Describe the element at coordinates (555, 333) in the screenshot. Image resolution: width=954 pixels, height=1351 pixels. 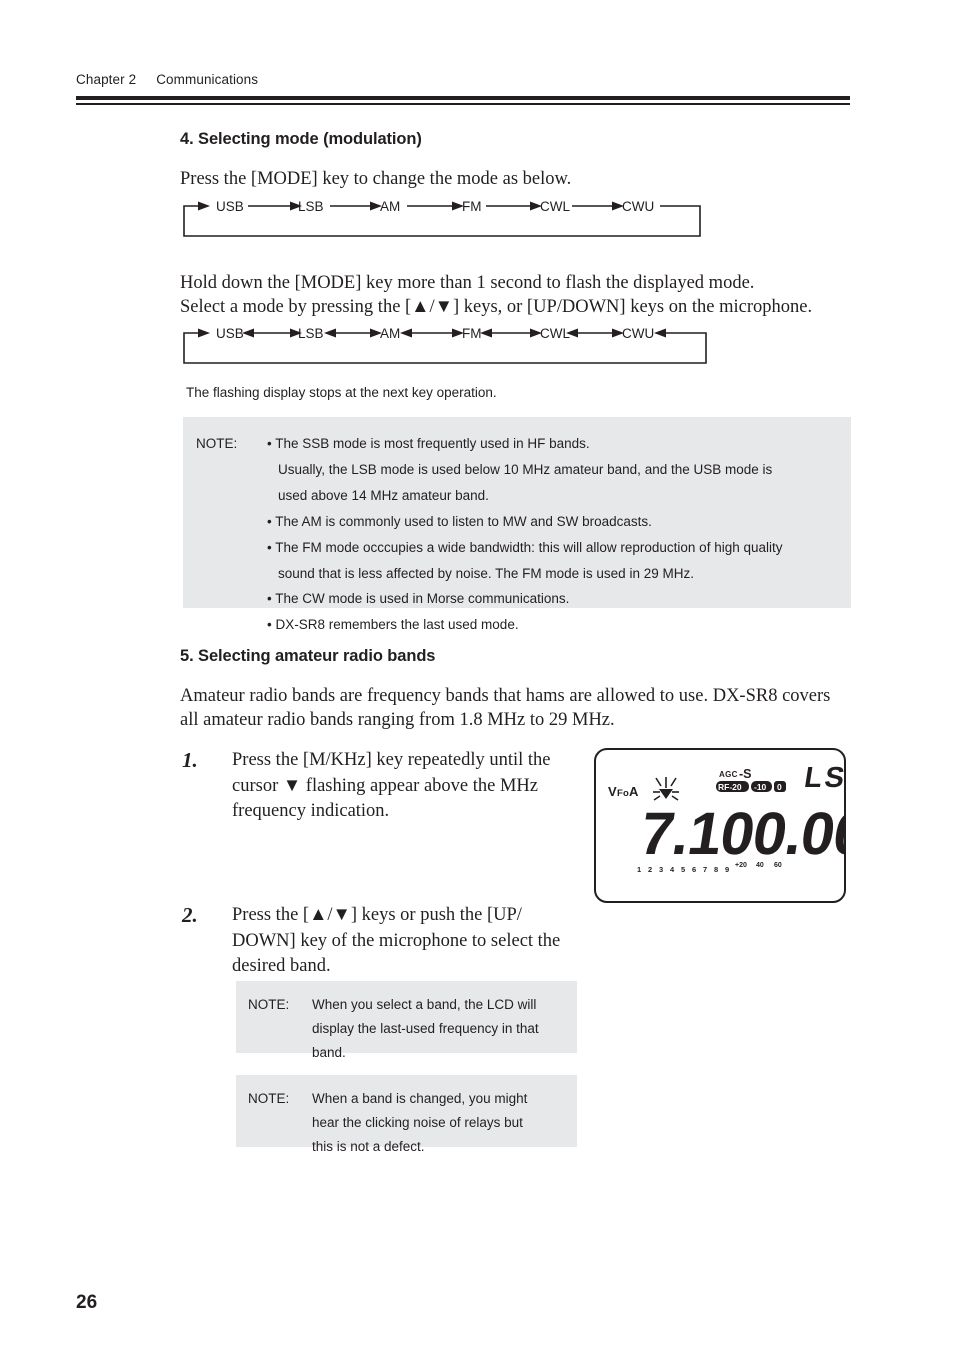
I see `flow2-label-cwl: CWL` at that location.